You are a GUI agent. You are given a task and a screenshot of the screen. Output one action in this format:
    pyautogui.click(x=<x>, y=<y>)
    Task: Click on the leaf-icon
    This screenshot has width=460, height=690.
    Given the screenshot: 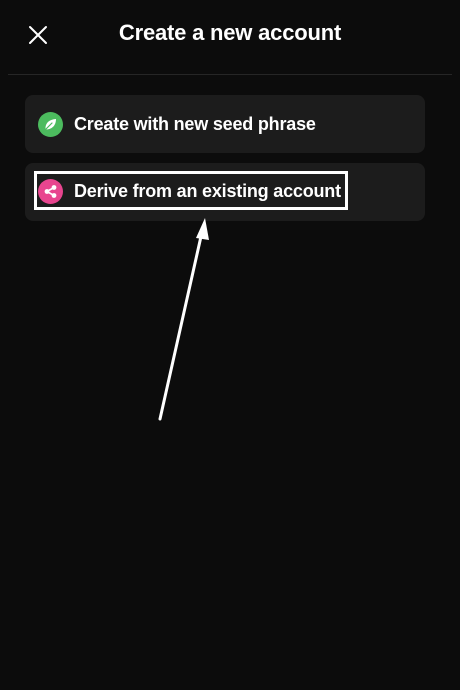 What is the action you would take?
    pyautogui.click(x=50, y=124)
    